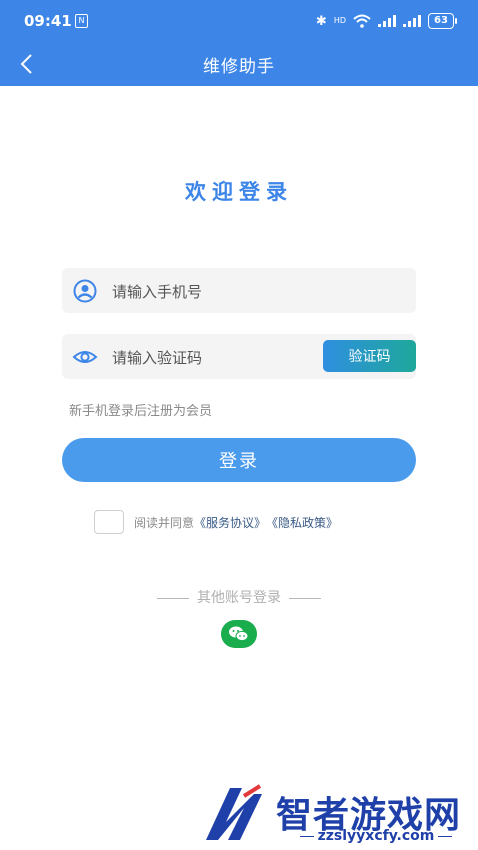  What do you see at coordinates (339, 20) in the screenshot?
I see `network-hd-icon: HD` at bounding box center [339, 20].